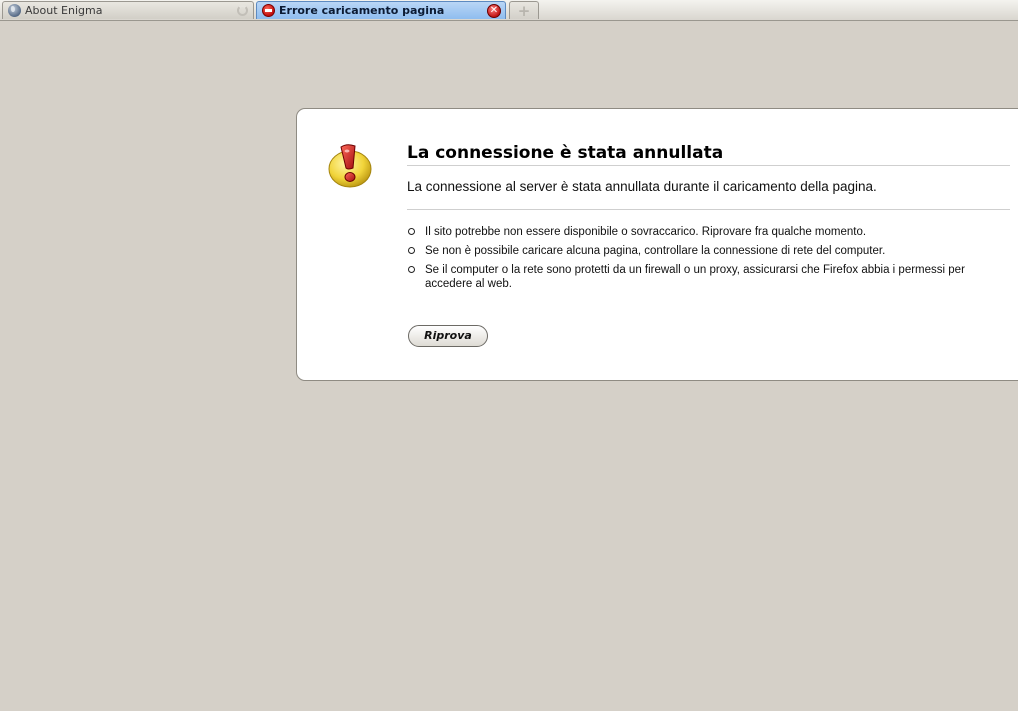 The image size is (1018, 711). Describe the element at coordinates (268, 10) in the screenshot. I see `error-icon` at that location.